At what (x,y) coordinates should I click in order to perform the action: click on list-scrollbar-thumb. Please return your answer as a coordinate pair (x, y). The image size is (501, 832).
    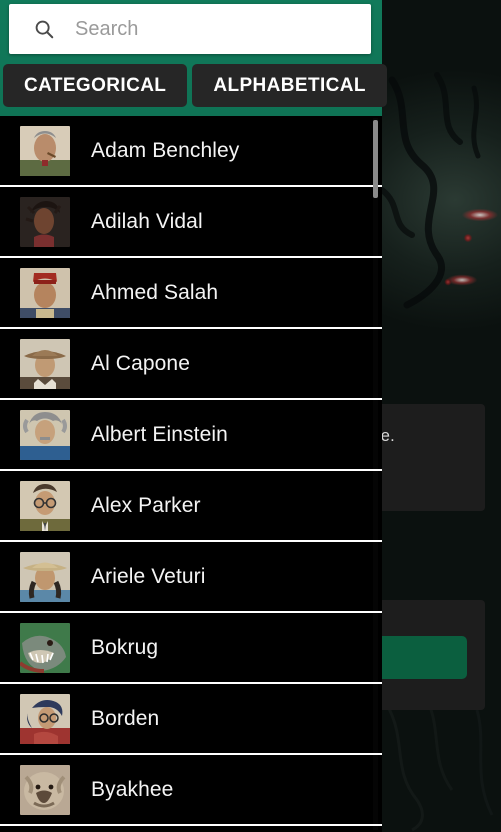
    Looking at the image, I should click on (375, 159).